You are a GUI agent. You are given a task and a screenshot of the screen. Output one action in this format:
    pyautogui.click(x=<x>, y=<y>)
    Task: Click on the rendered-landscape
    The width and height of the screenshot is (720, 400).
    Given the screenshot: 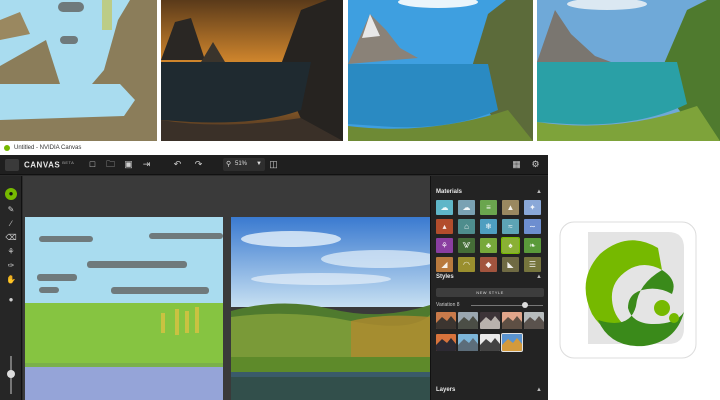 What is the action you would take?
    pyautogui.click(x=330, y=308)
    